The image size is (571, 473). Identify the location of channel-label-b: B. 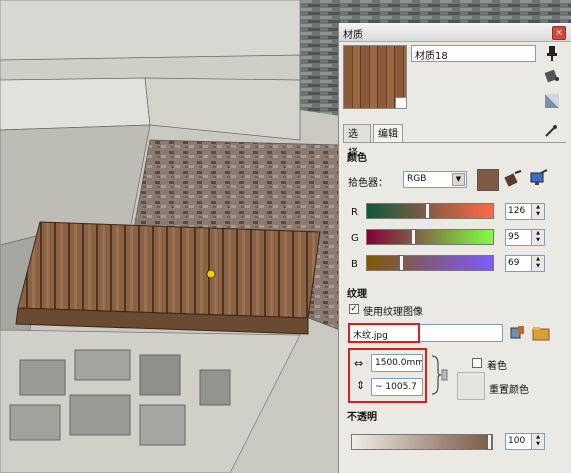
(354, 264).